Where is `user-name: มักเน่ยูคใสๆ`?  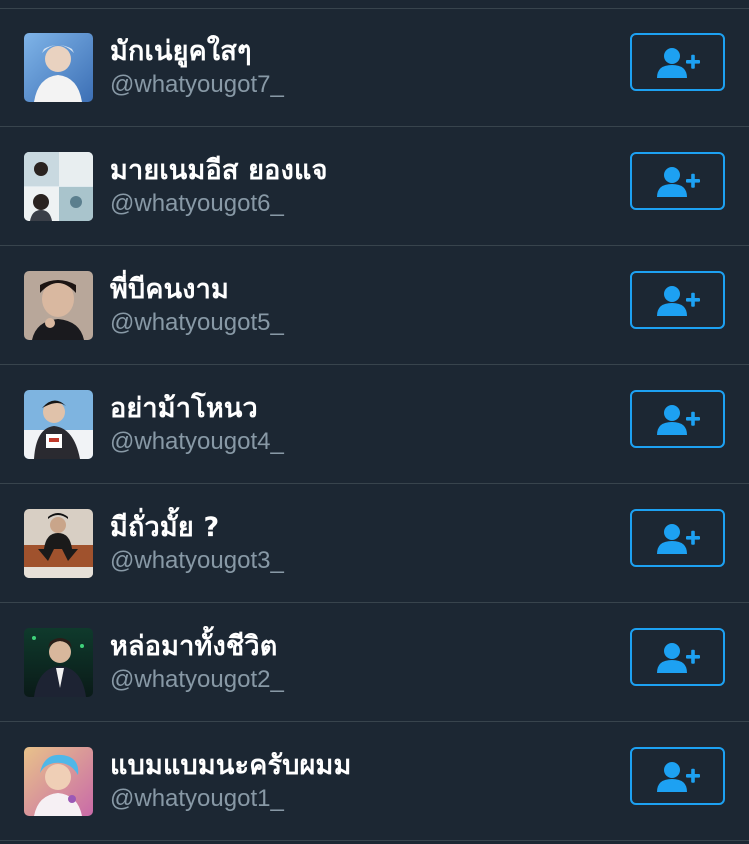 user-name: มักเน่ยูคใสๆ is located at coordinates (181, 50).